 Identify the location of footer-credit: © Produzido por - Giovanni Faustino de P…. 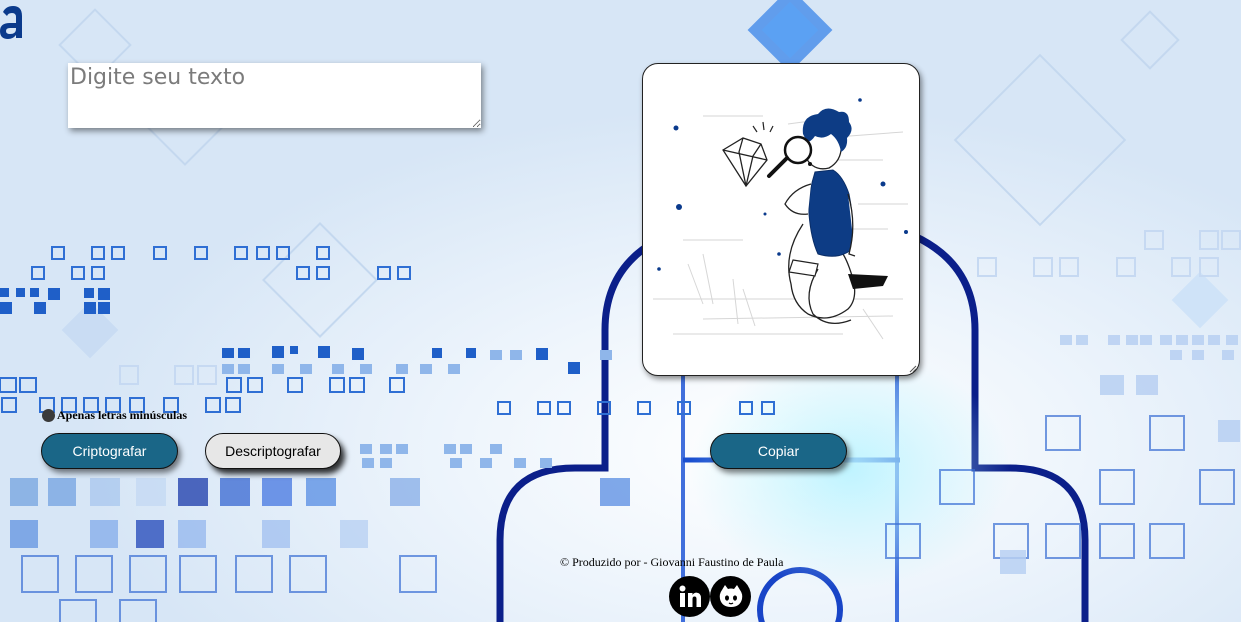
(672, 562).